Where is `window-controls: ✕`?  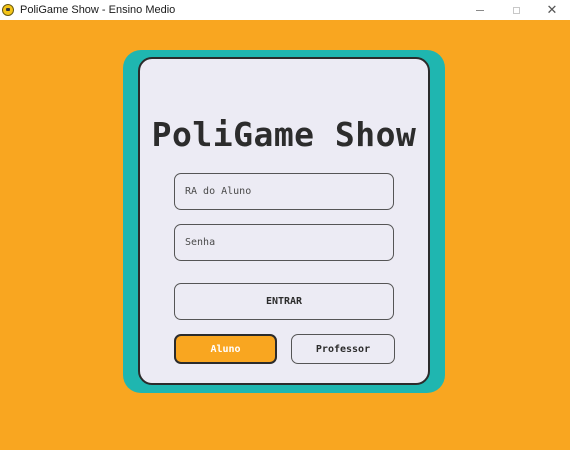
window-controls: ✕ is located at coordinates (516, 10).